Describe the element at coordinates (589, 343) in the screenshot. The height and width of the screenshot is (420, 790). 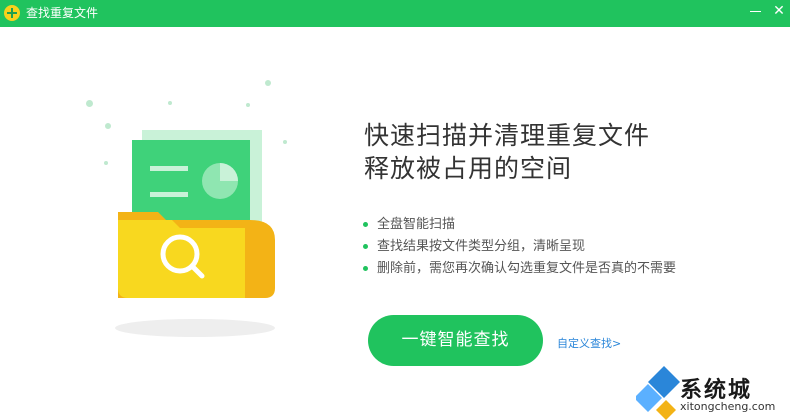
I see `custom-scan-link: 自定义查找>` at that location.